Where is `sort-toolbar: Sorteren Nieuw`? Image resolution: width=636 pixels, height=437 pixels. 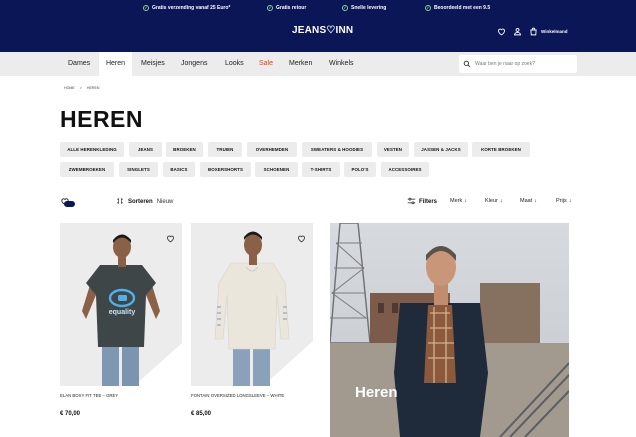 sort-toolbar: Sorteren Nieuw is located at coordinates (116, 202).